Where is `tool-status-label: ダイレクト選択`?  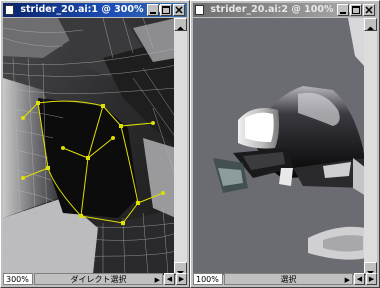
tool-status-label: ダイレクト選択 is located at coordinates (98, 279).